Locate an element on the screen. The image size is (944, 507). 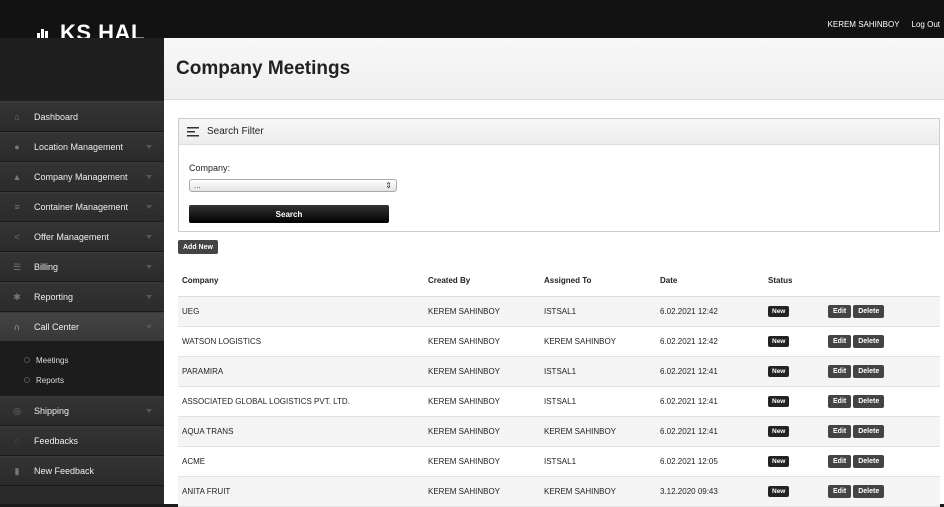
sidebar-item-container-management: ≡ Container Management is located at coordinates (82, 207).